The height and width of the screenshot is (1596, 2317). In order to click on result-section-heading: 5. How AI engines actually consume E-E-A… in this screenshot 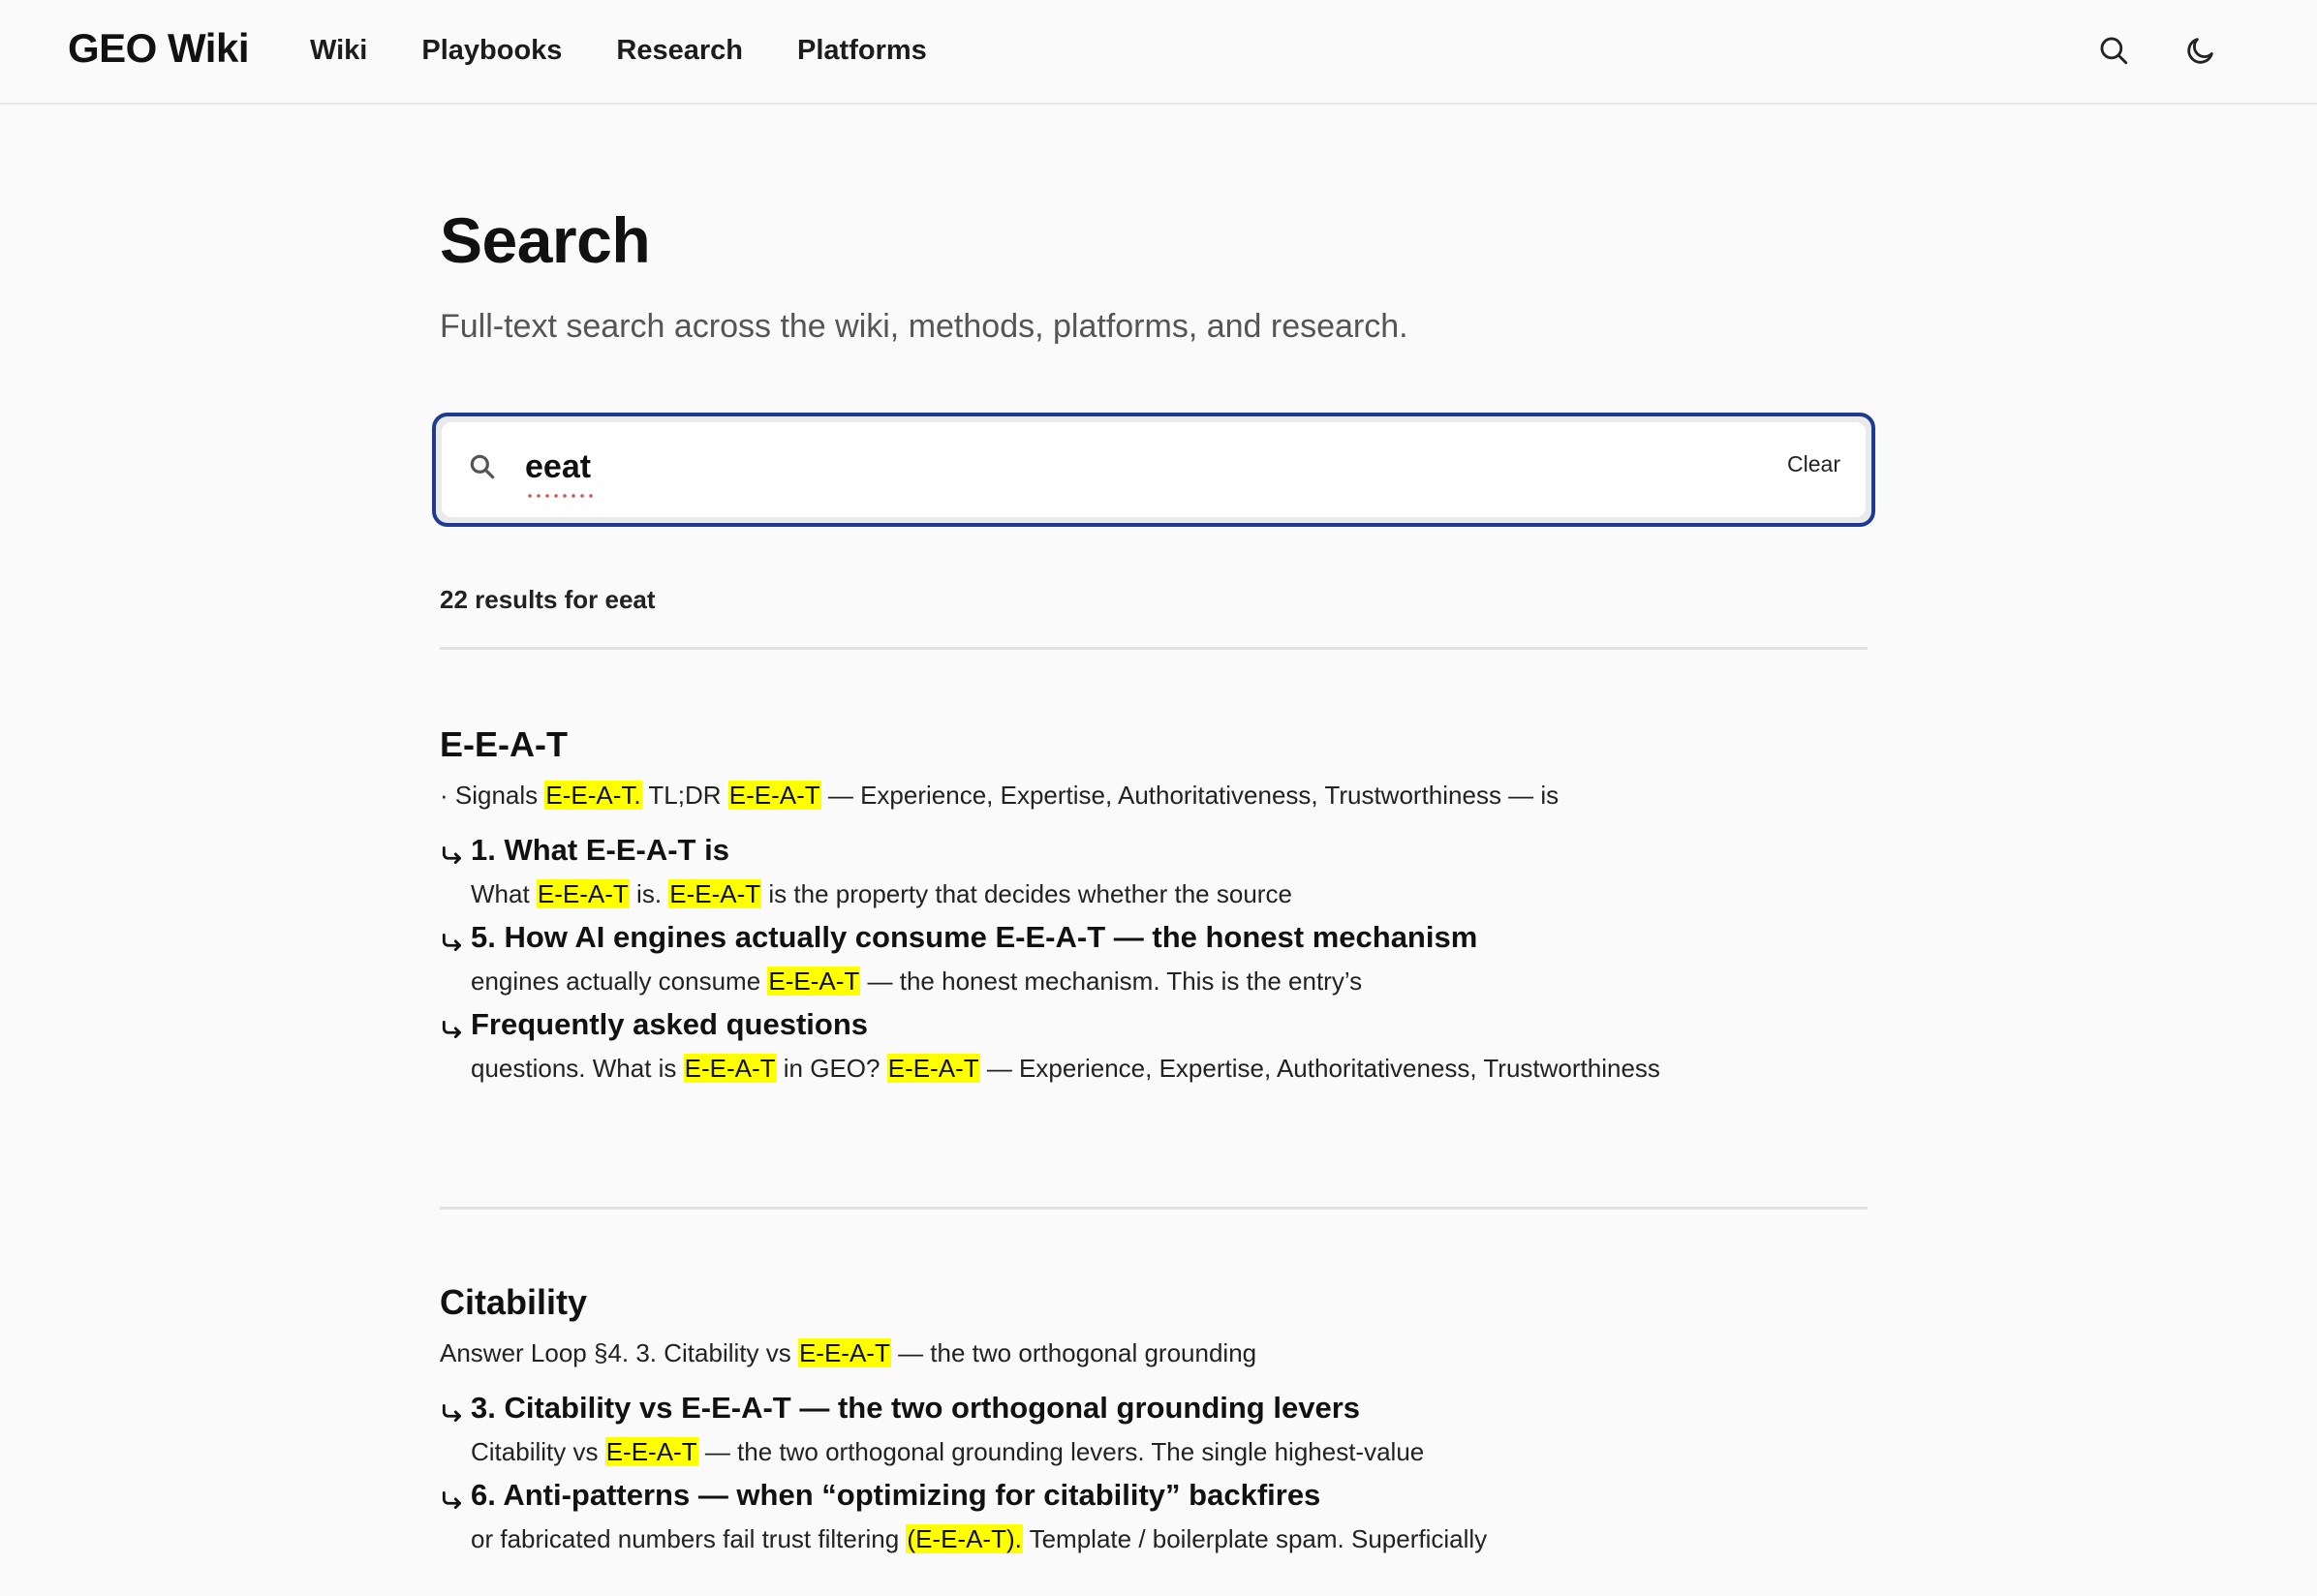, I will do `click(974, 937)`.